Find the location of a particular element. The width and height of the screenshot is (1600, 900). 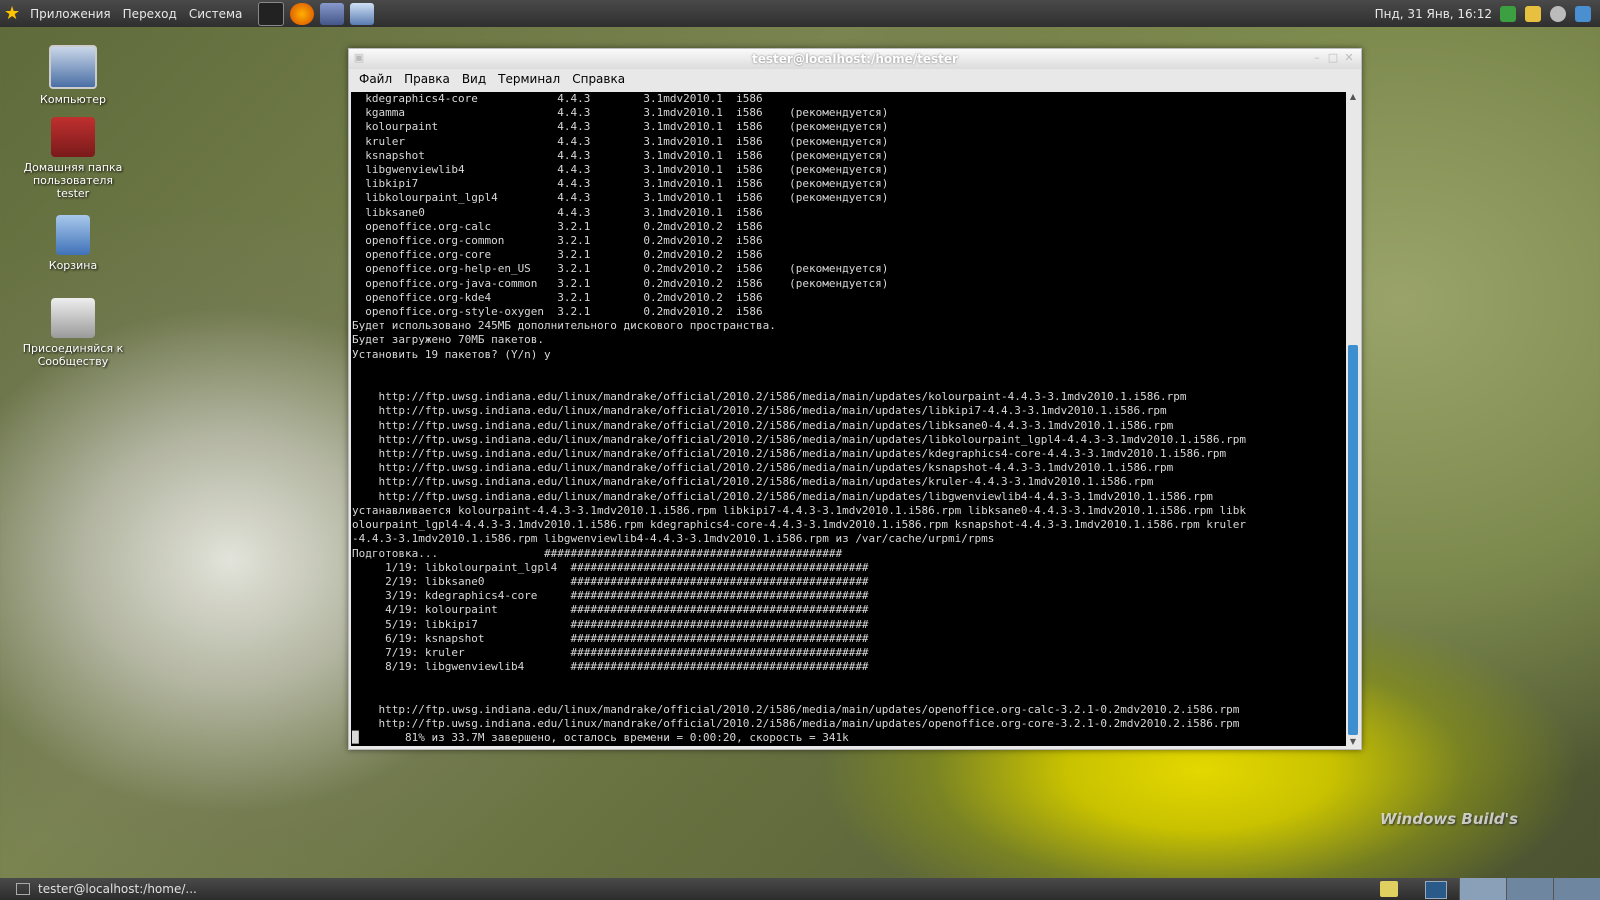

window-menu-icon: ▣ is located at coordinates (359, 58).